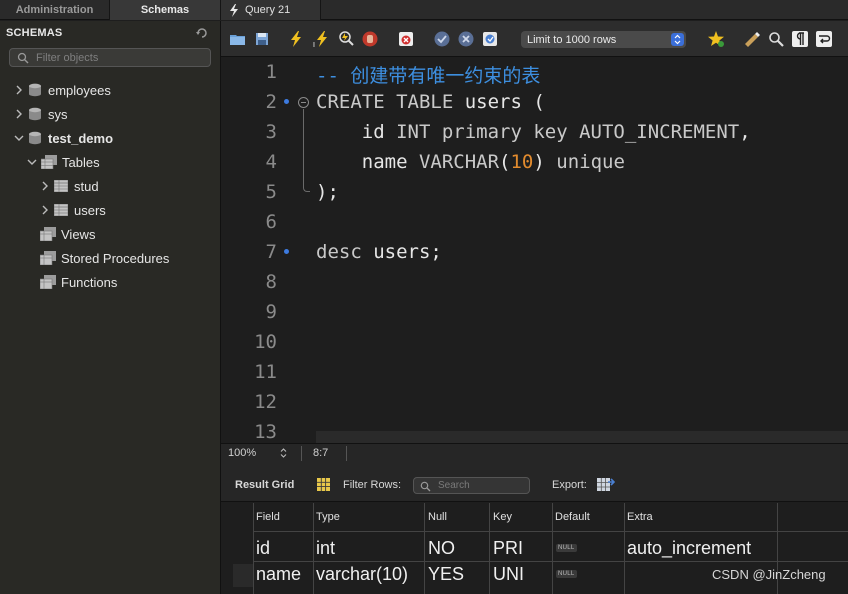 The image size is (848, 594). Describe the element at coordinates (90, 210) in the screenshot. I see `table-label: users` at that location.